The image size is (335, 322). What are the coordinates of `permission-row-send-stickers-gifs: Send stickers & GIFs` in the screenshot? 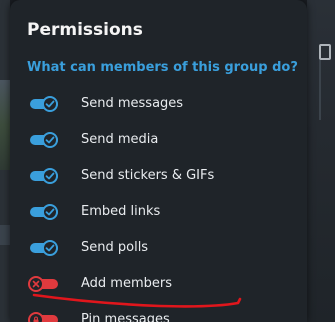 It's located at (158, 176).